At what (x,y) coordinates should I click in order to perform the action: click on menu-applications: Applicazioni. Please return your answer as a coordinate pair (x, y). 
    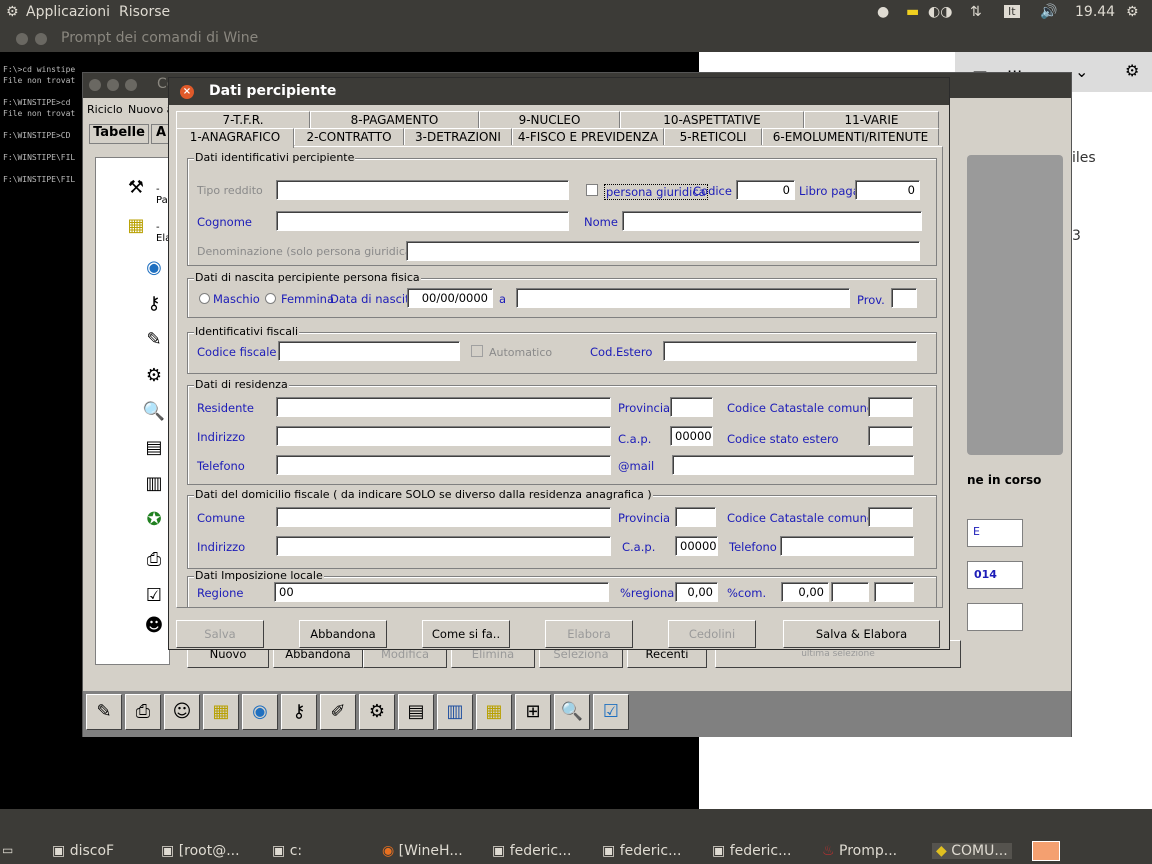
    Looking at the image, I should click on (68, 12).